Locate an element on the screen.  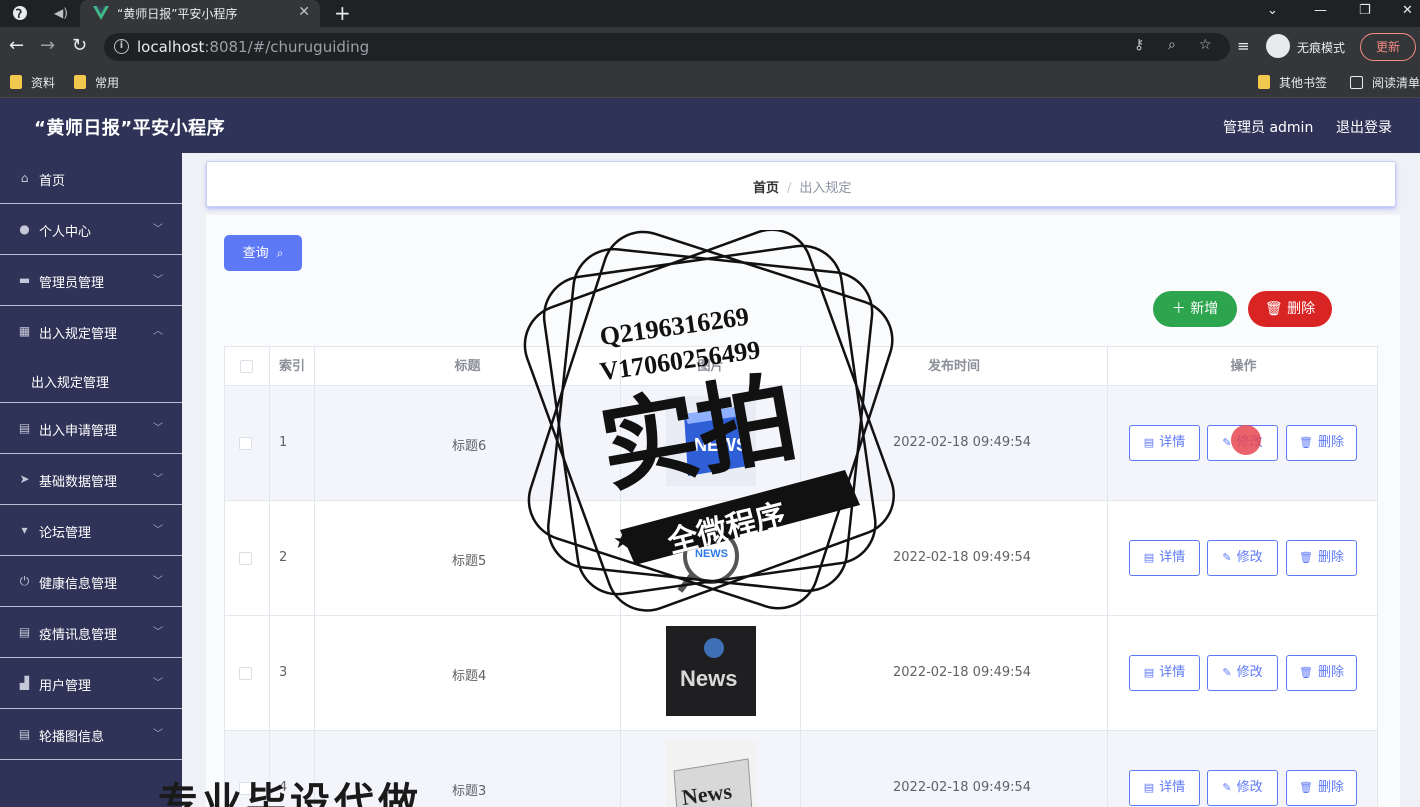
sidebar-item-label: 个人中心 is located at coordinates (65, 232).